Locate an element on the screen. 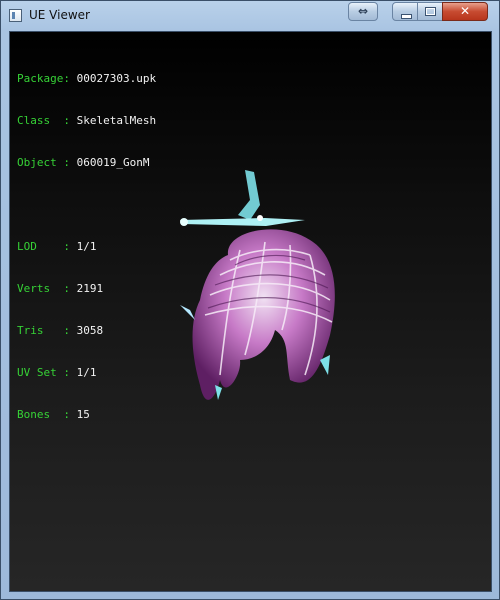 This screenshot has width=500, height=600. maximize-button is located at coordinates (430, 11).